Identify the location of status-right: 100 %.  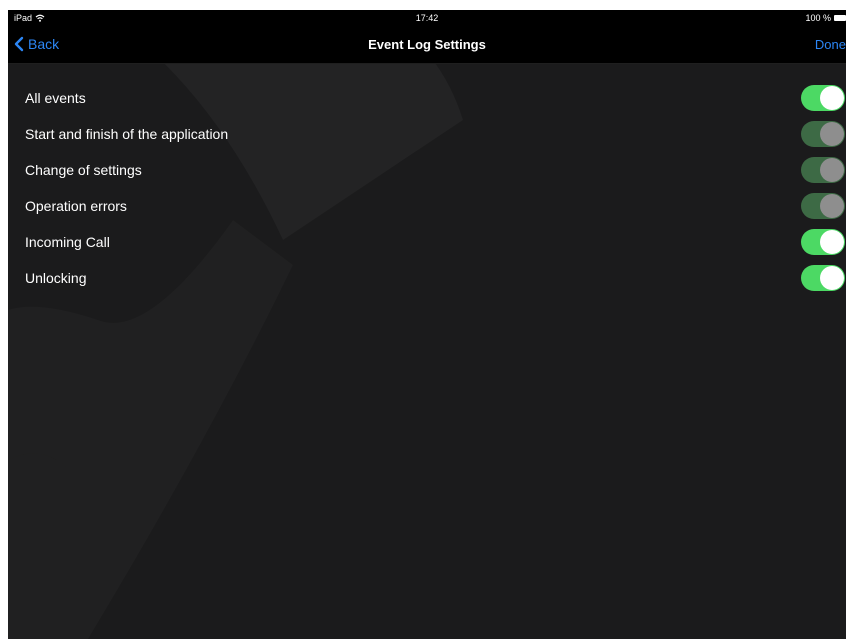
(825, 18).